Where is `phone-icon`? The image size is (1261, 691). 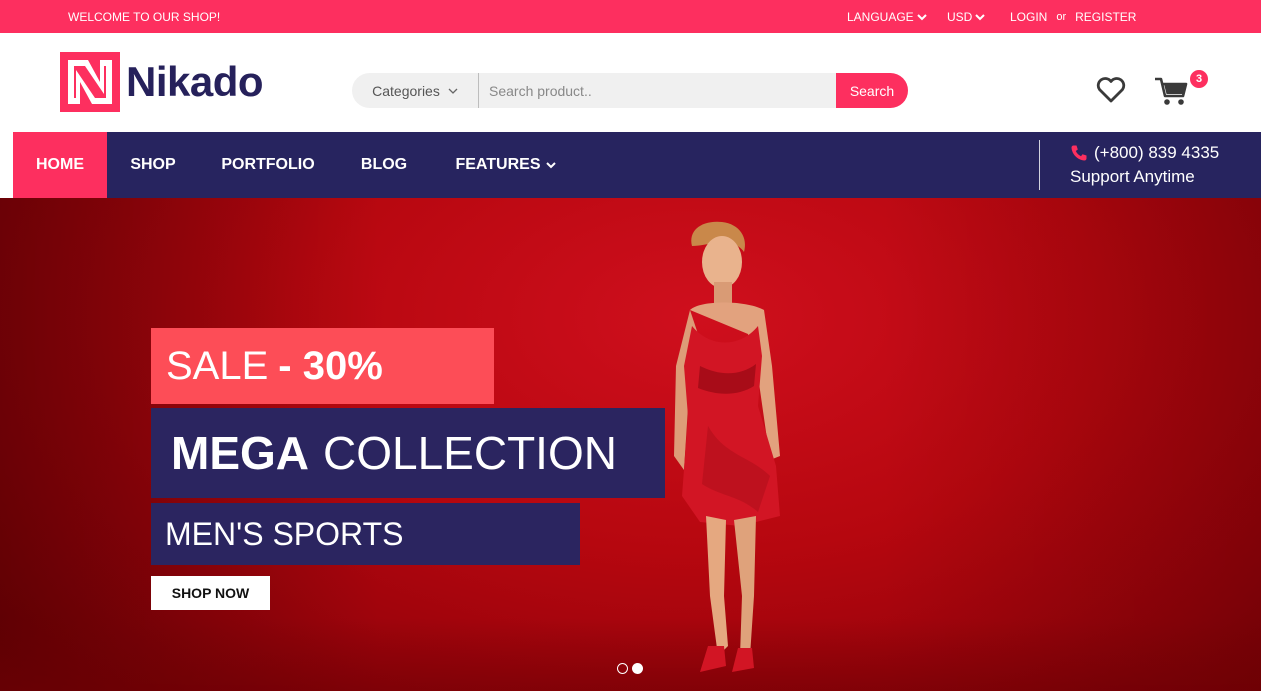 phone-icon is located at coordinates (1079, 153).